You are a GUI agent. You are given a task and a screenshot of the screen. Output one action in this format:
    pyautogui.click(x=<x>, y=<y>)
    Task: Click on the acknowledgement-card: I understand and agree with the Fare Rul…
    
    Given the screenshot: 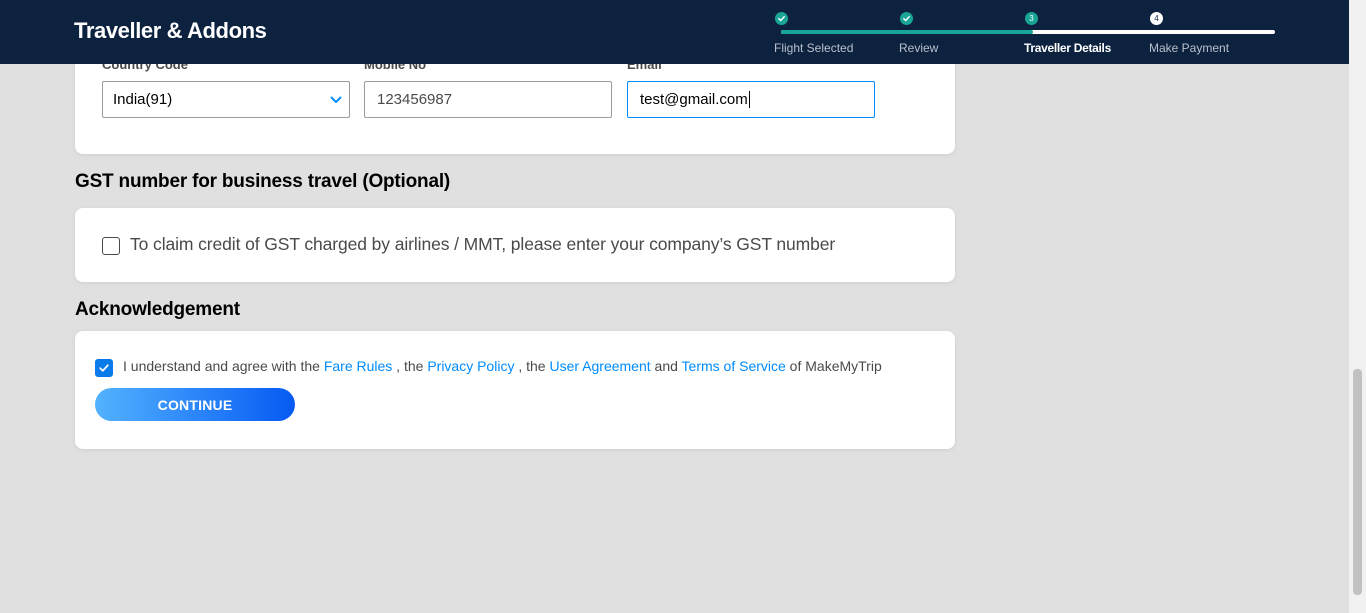 What is the action you would take?
    pyautogui.click(x=515, y=390)
    